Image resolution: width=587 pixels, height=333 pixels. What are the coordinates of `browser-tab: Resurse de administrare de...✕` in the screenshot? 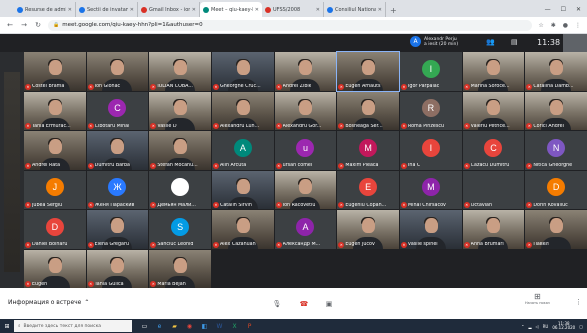 It's located at (45, 9).